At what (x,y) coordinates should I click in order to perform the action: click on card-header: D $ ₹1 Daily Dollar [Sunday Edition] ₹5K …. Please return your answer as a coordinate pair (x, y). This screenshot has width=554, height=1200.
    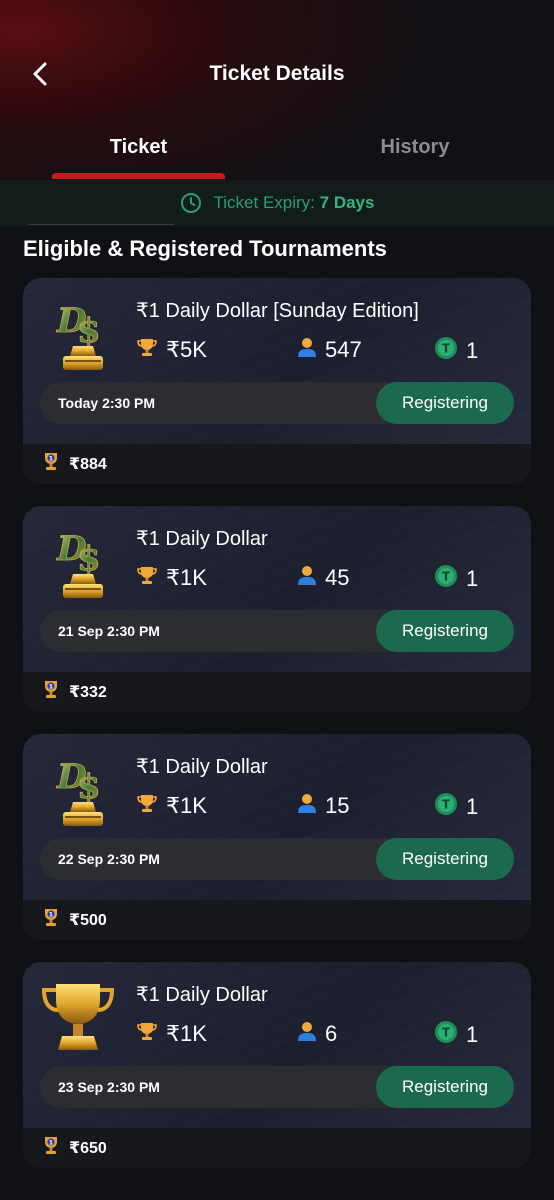
    Looking at the image, I should click on (277, 361).